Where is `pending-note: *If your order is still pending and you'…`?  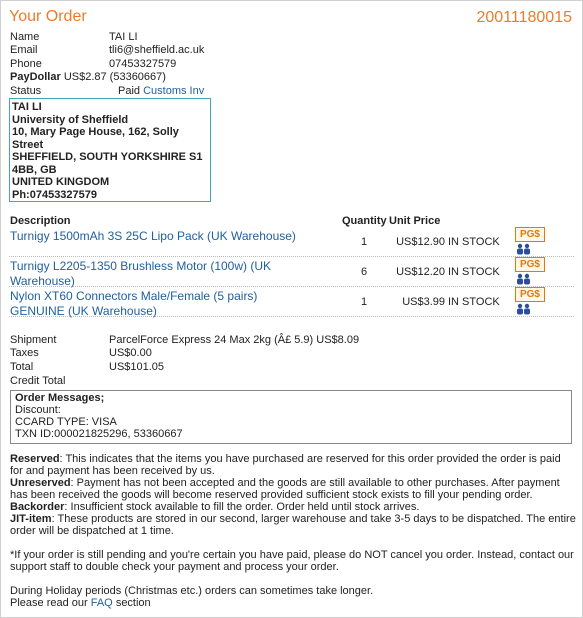 pending-note: *If your order is still pending and you'… is located at coordinates (292, 561).